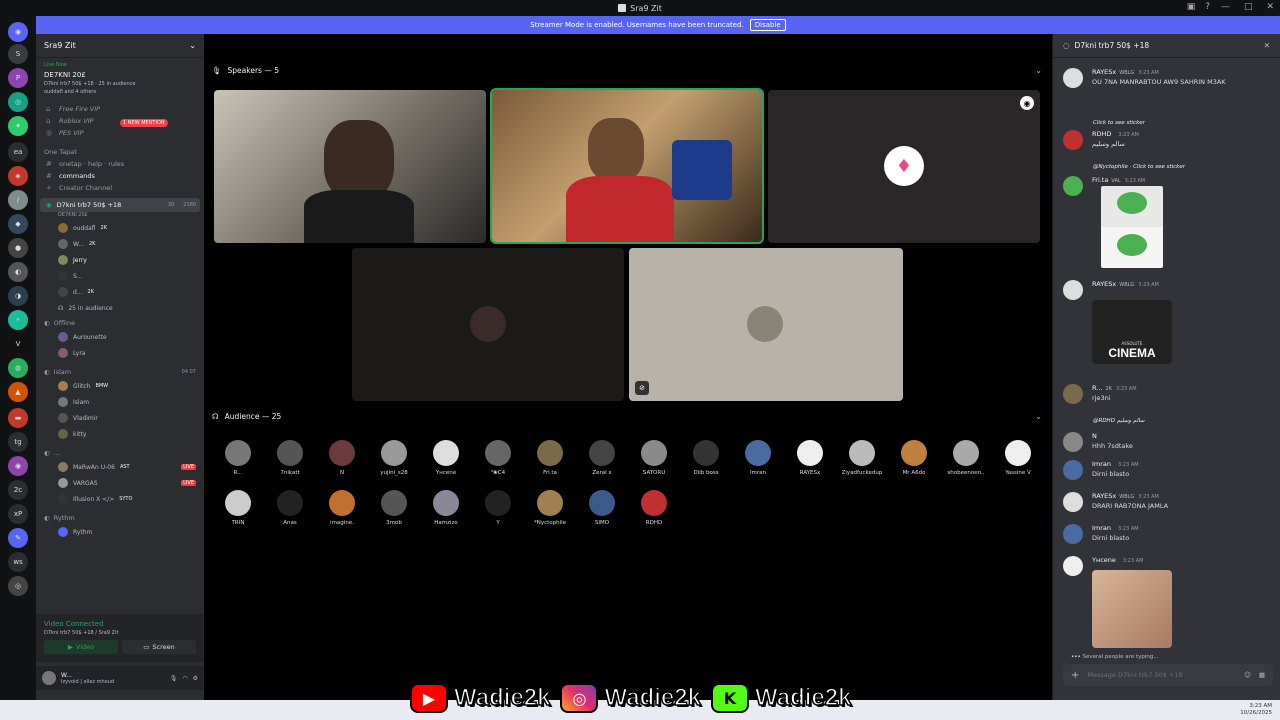 The image size is (1280, 720). What do you see at coordinates (1132, 227) in the screenshot?
I see `meme-sticker` at bounding box center [1132, 227].